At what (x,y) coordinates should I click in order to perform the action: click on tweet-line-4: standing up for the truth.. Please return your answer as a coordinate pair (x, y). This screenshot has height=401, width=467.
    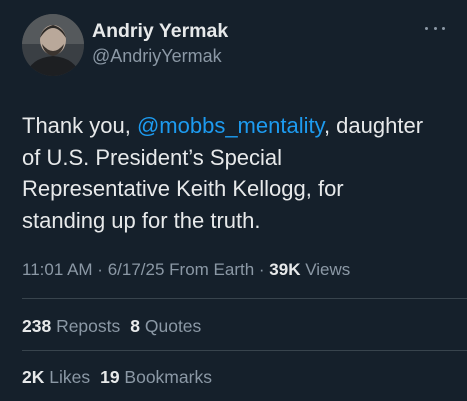
    Looking at the image, I should click on (141, 220).